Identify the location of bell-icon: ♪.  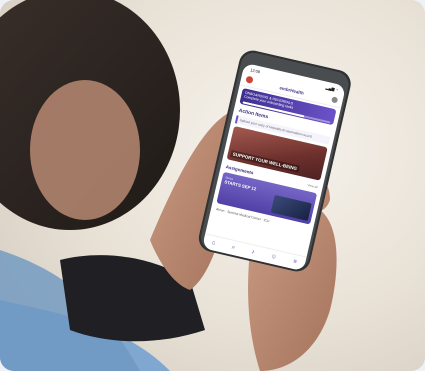
(253, 252).